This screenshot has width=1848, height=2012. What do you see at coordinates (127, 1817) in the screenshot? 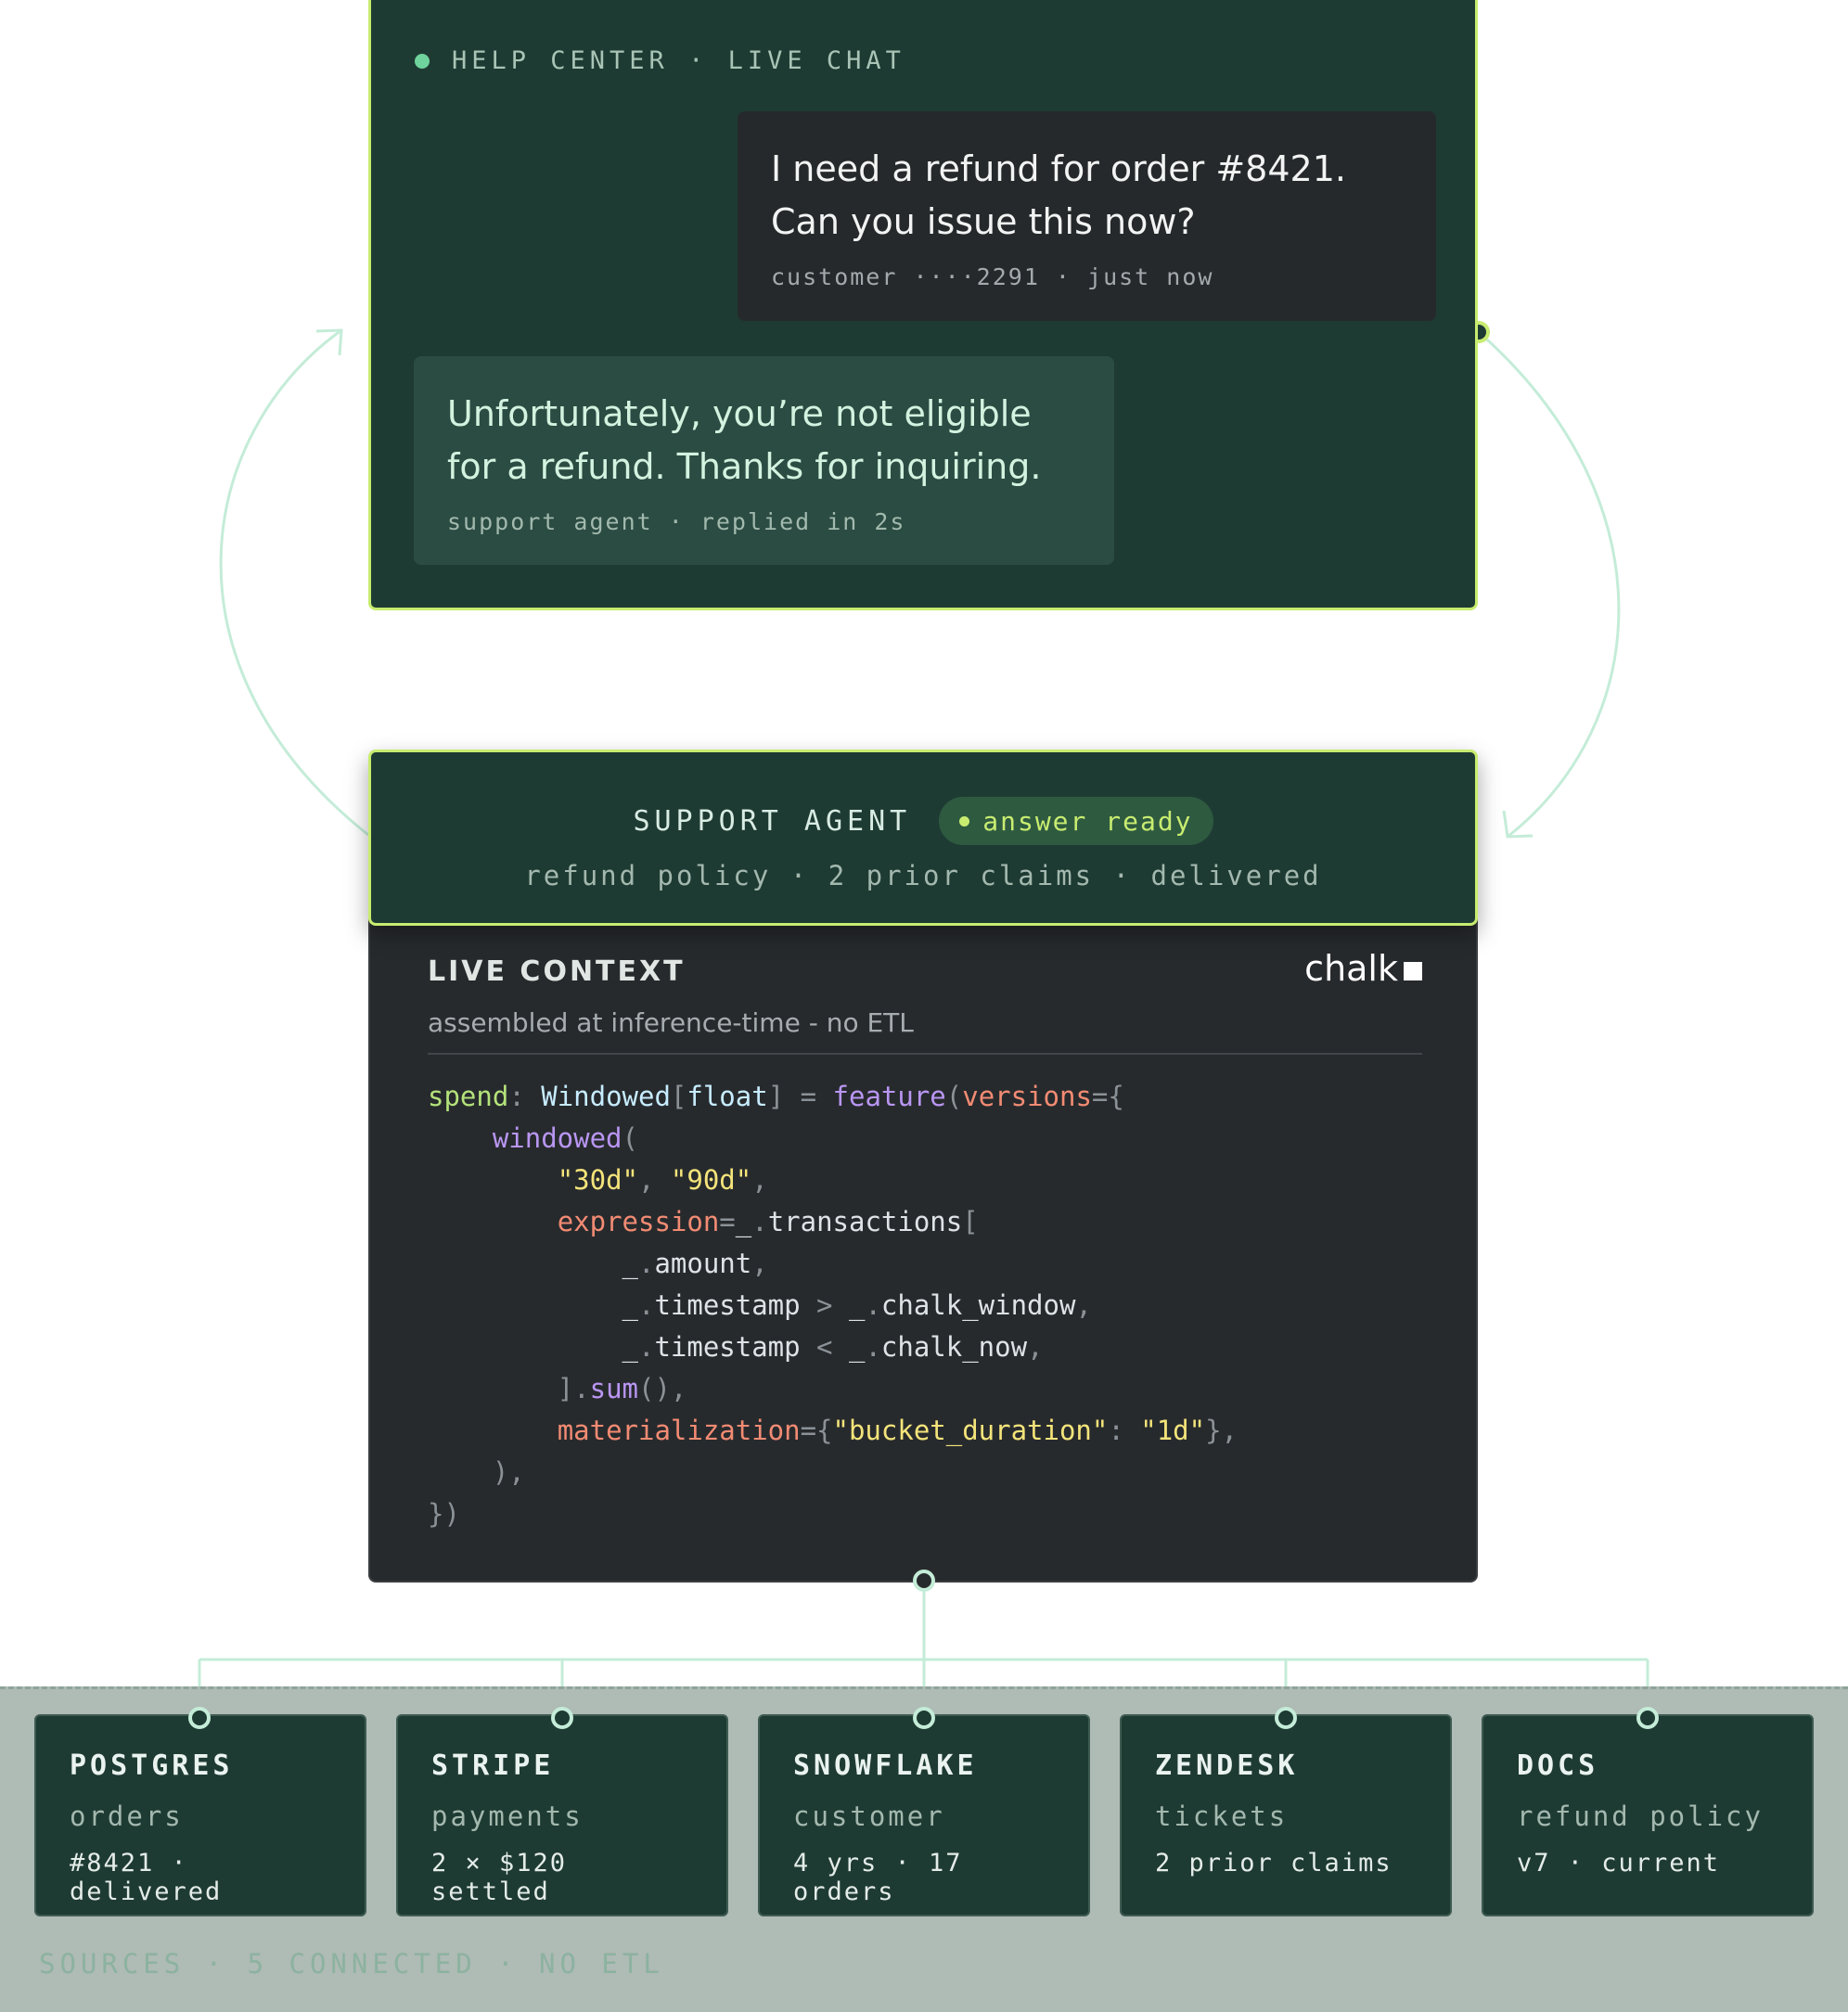
I see `source-sub: orders` at bounding box center [127, 1817].